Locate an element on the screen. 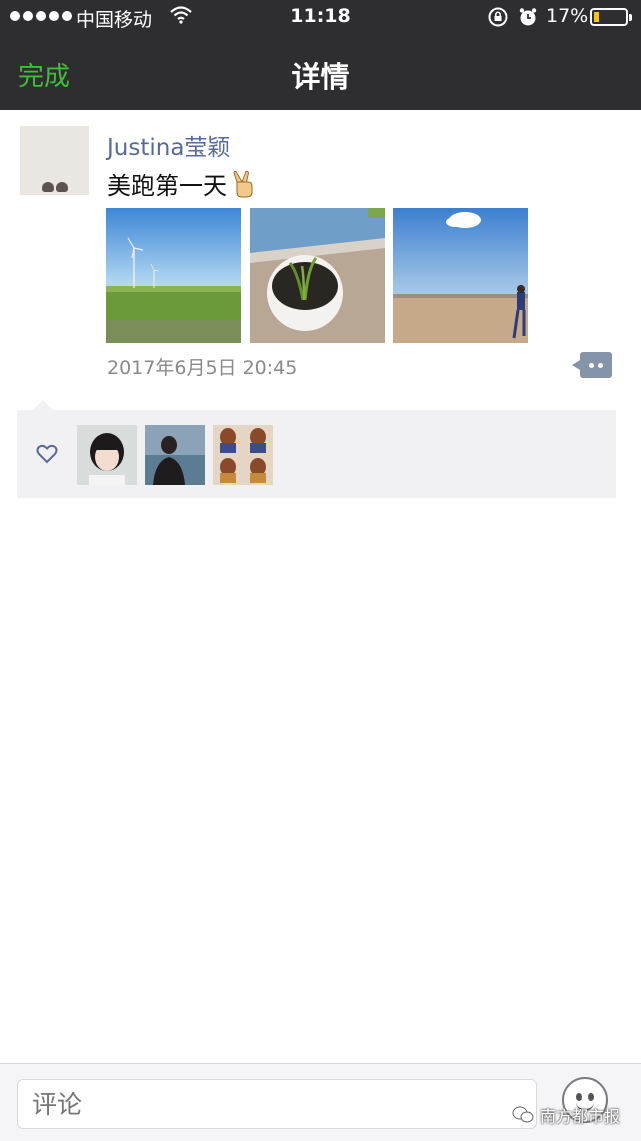  comment-input is located at coordinates (277, 1104).